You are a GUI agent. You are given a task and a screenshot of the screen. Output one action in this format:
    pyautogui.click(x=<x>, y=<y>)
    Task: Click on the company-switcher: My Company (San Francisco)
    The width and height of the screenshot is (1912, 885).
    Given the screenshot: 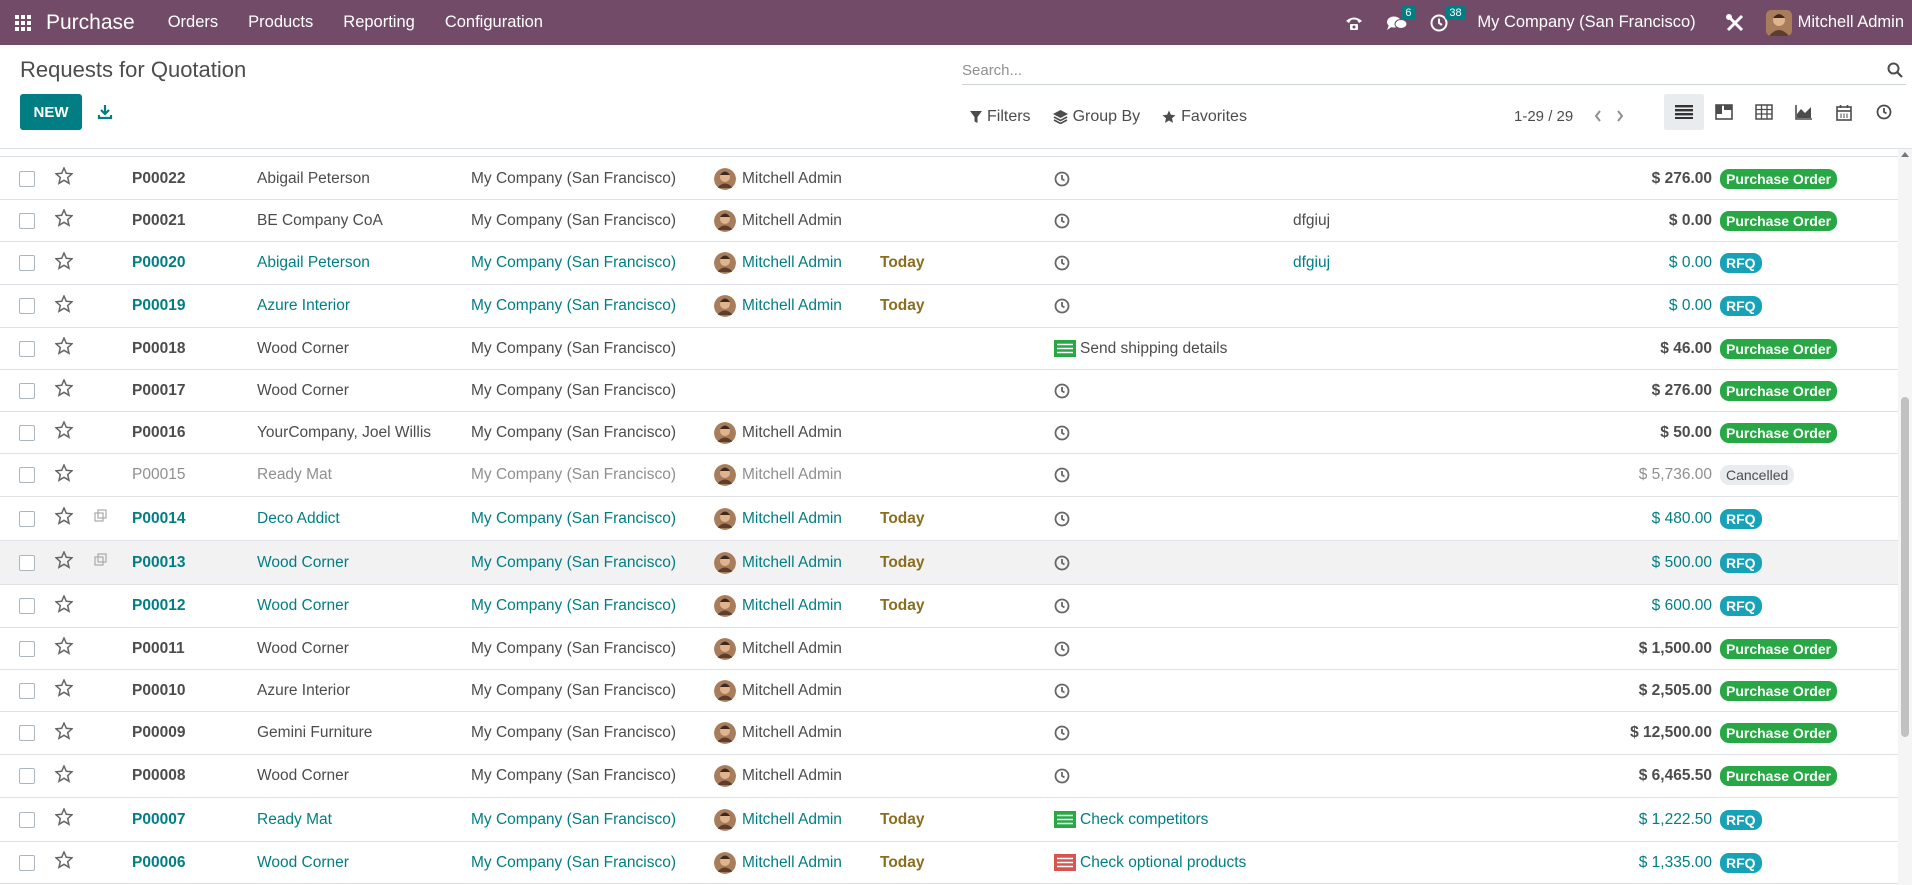 What is the action you would take?
    pyautogui.click(x=1586, y=22)
    